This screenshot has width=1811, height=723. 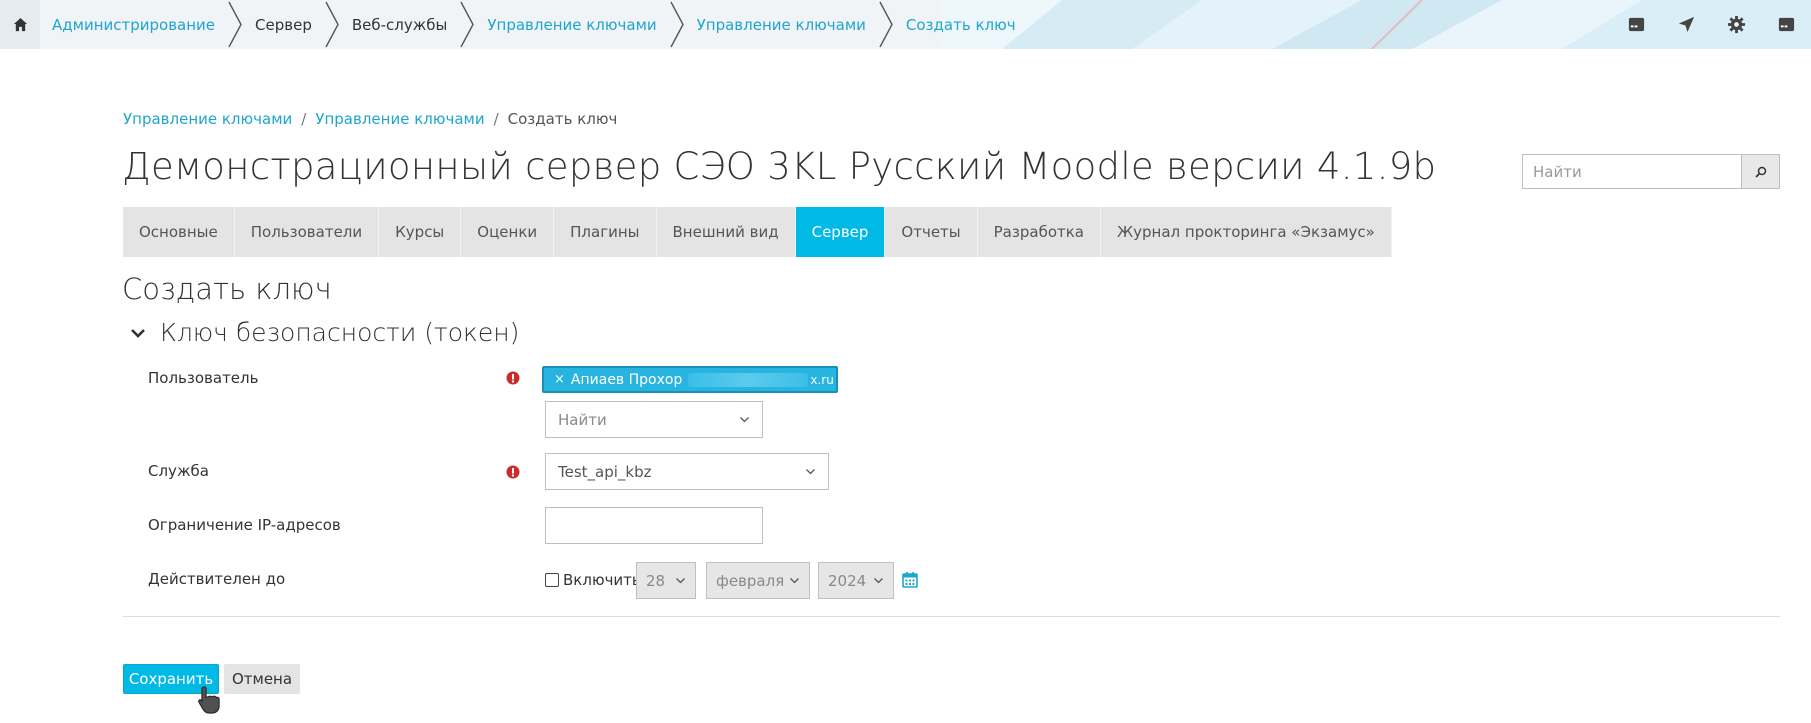 I want to click on navbar-crumb-create-key: Создать ключ, so click(x=961, y=24).